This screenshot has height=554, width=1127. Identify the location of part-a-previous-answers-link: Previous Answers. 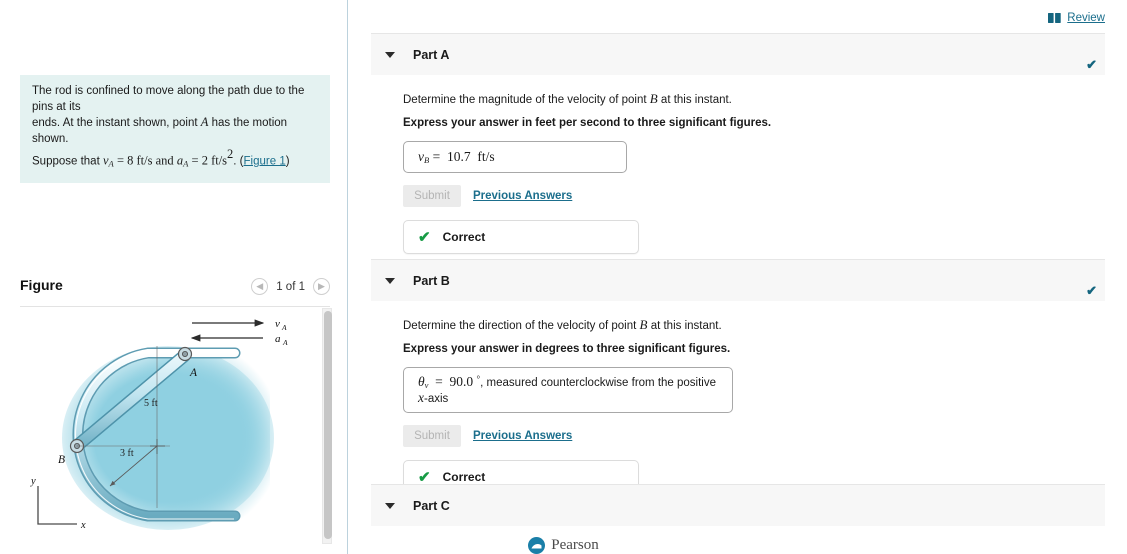
(522, 196).